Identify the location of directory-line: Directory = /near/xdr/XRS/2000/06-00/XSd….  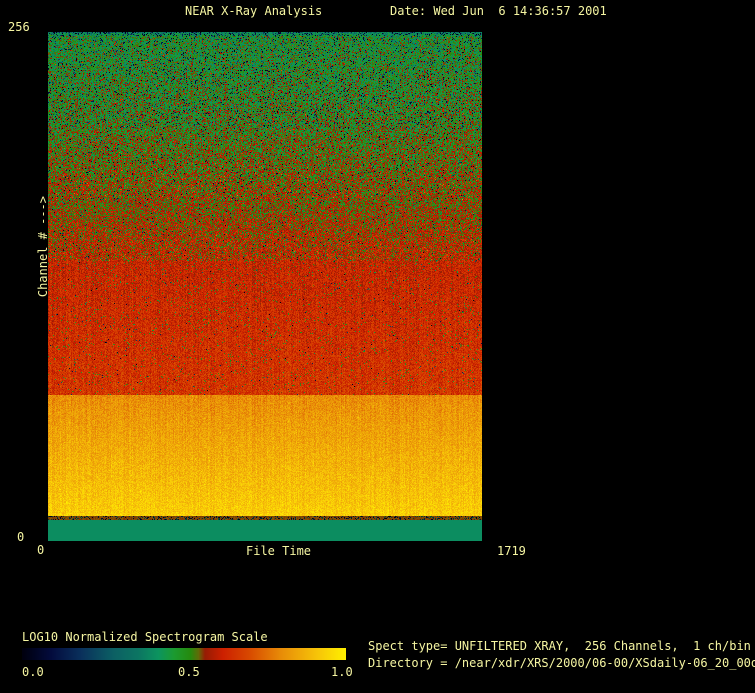
(561, 663).